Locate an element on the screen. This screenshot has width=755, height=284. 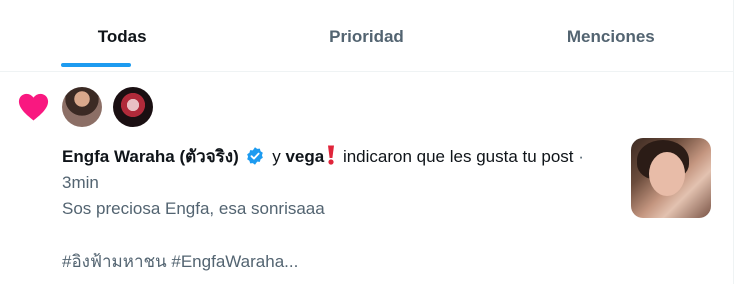
red-exclamation-icon is located at coordinates (331, 155).